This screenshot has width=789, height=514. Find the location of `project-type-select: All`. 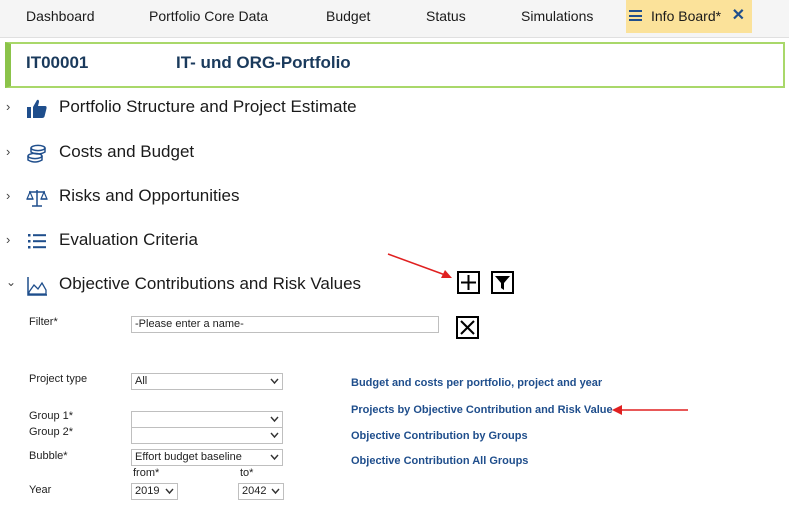

project-type-select: All is located at coordinates (207, 381).